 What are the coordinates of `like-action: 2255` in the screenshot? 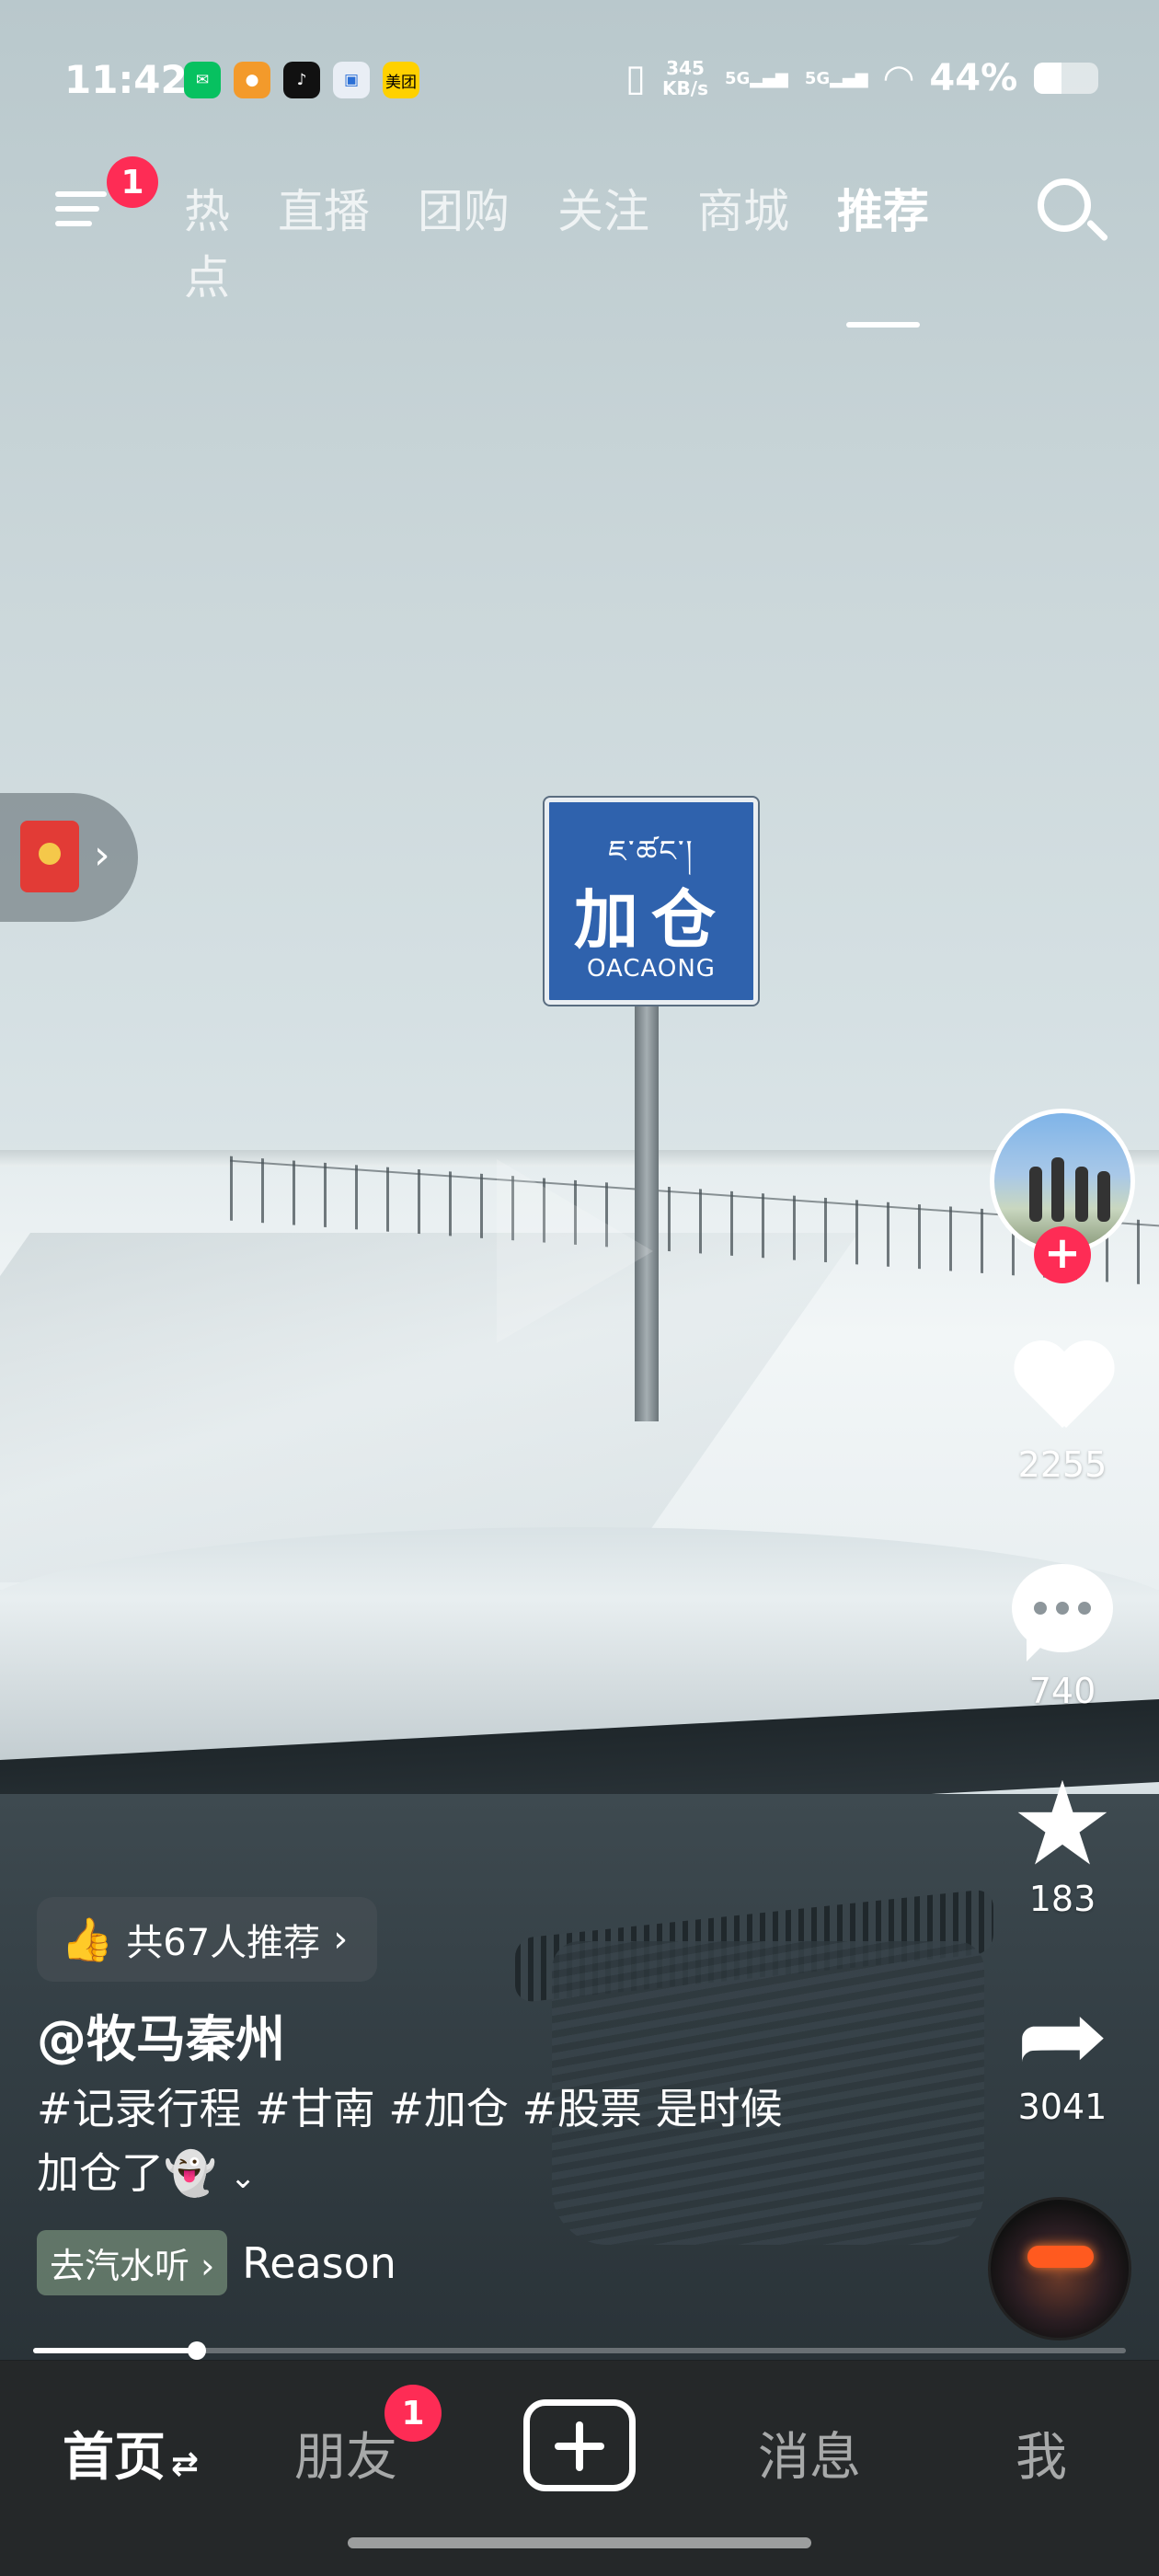 It's located at (1062, 1414).